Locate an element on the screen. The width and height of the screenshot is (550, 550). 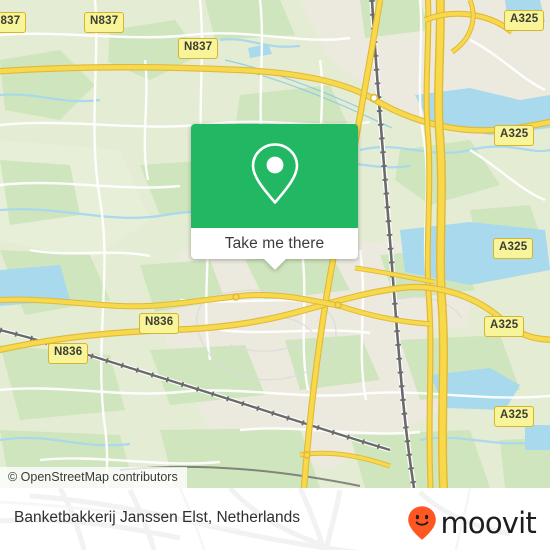
take-me-there-button: Take me there is located at coordinates (274, 249).